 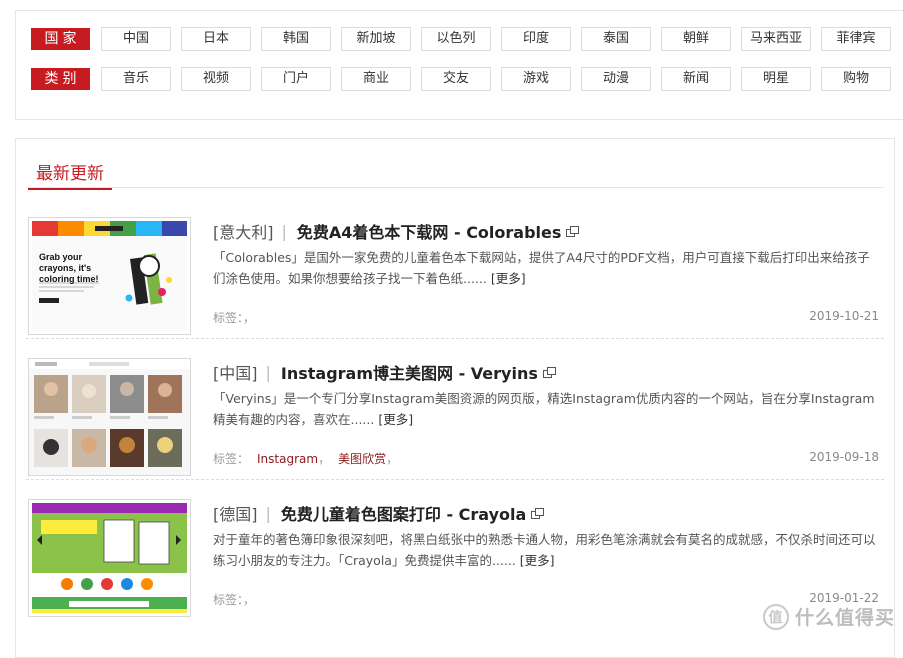 What do you see at coordinates (844, 618) in the screenshot?
I see `watermark-text: 什么值得买` at bounding box center [844, 618].